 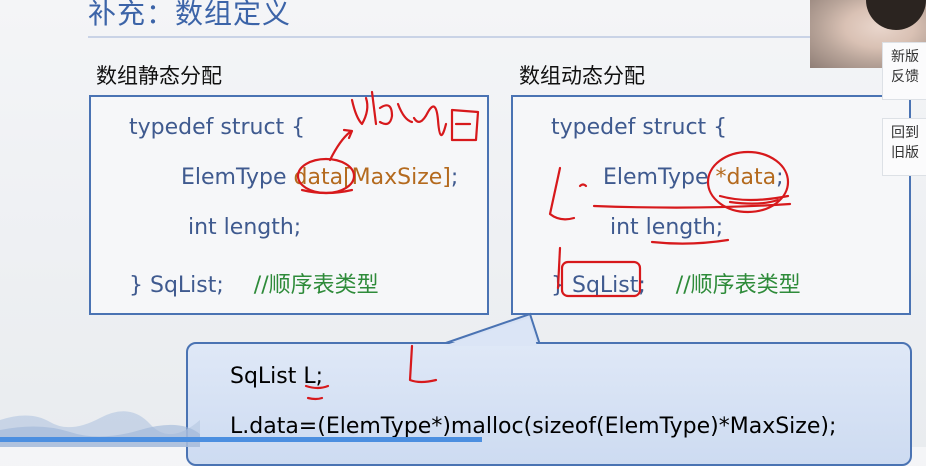 I want to click on playback-progress-bar, so click(x=241, y=439).